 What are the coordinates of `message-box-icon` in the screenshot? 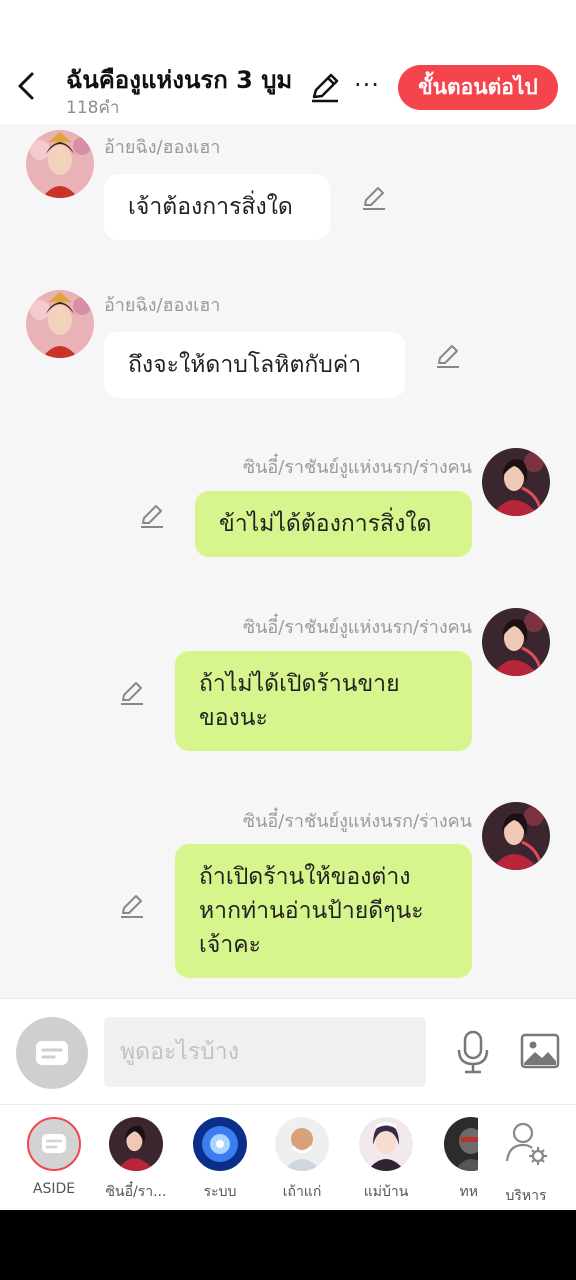 It's located at (52, 1053).